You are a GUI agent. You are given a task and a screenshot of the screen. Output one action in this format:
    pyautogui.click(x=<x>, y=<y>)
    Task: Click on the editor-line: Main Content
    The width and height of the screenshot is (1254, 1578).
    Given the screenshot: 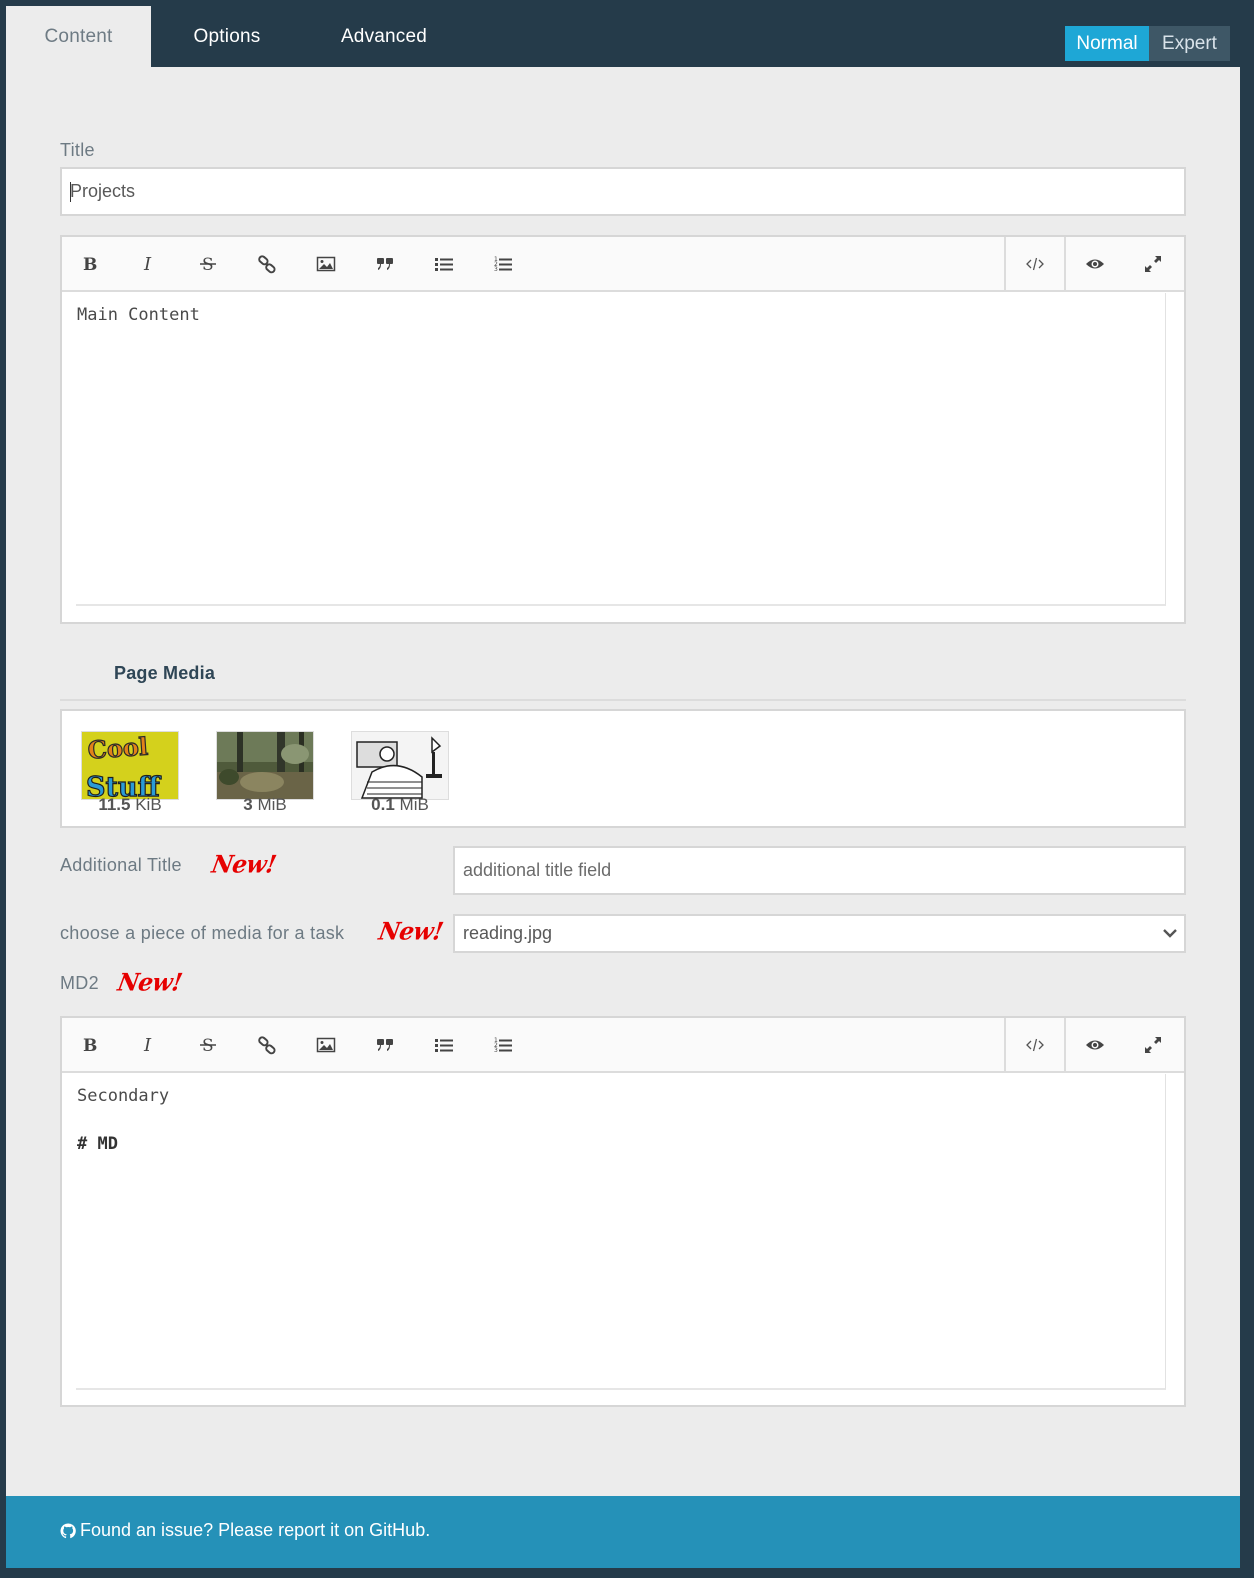 What is the action you would take?
    pyautogui.click(x=138, y=315)
    